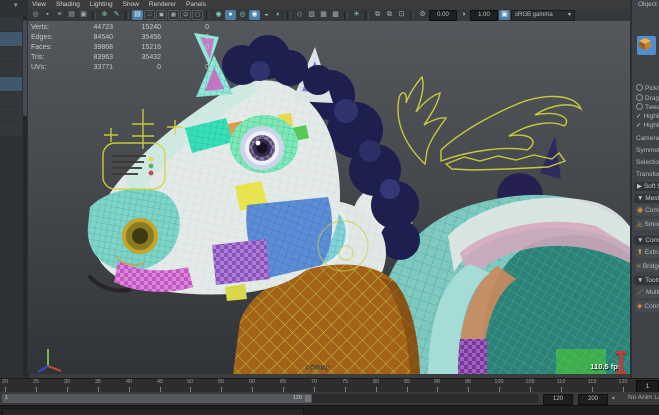 This screenshot has height=415, width=659. Describe the element at coordinates (278, 15) in the screenshot. I see `toolbar-icon: ◐` at that location.